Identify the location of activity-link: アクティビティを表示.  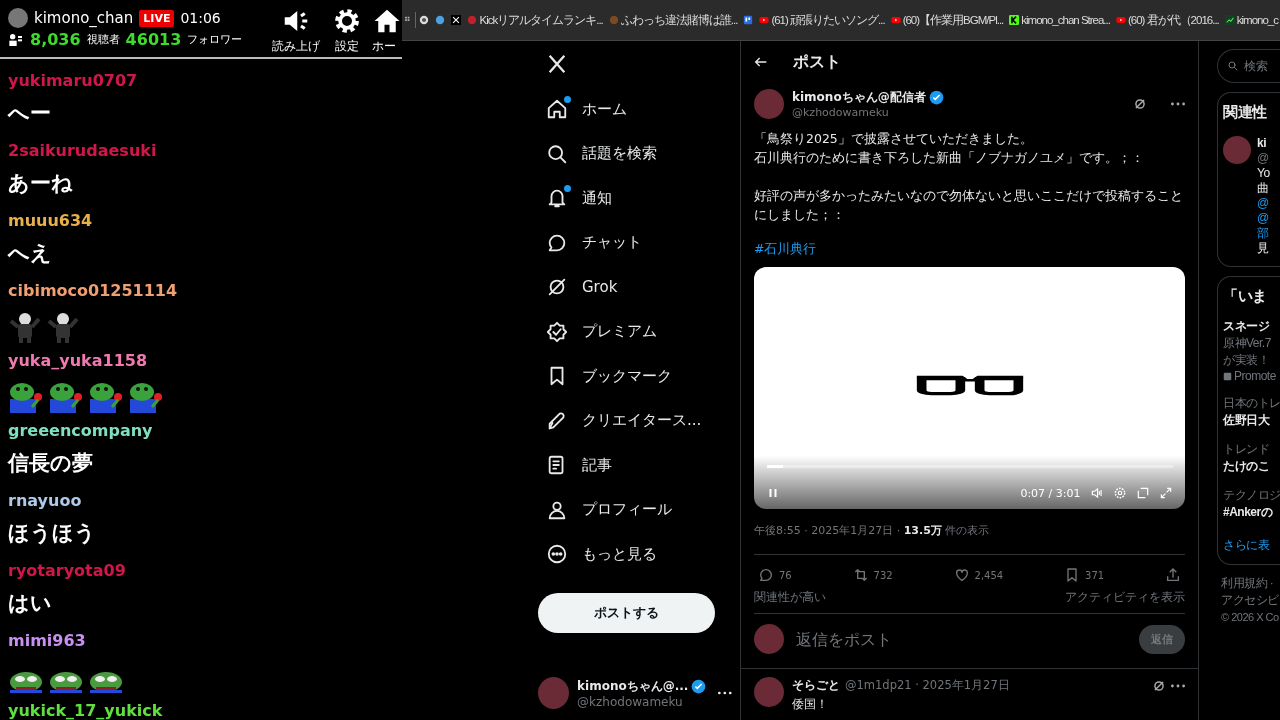
(1125, 597).